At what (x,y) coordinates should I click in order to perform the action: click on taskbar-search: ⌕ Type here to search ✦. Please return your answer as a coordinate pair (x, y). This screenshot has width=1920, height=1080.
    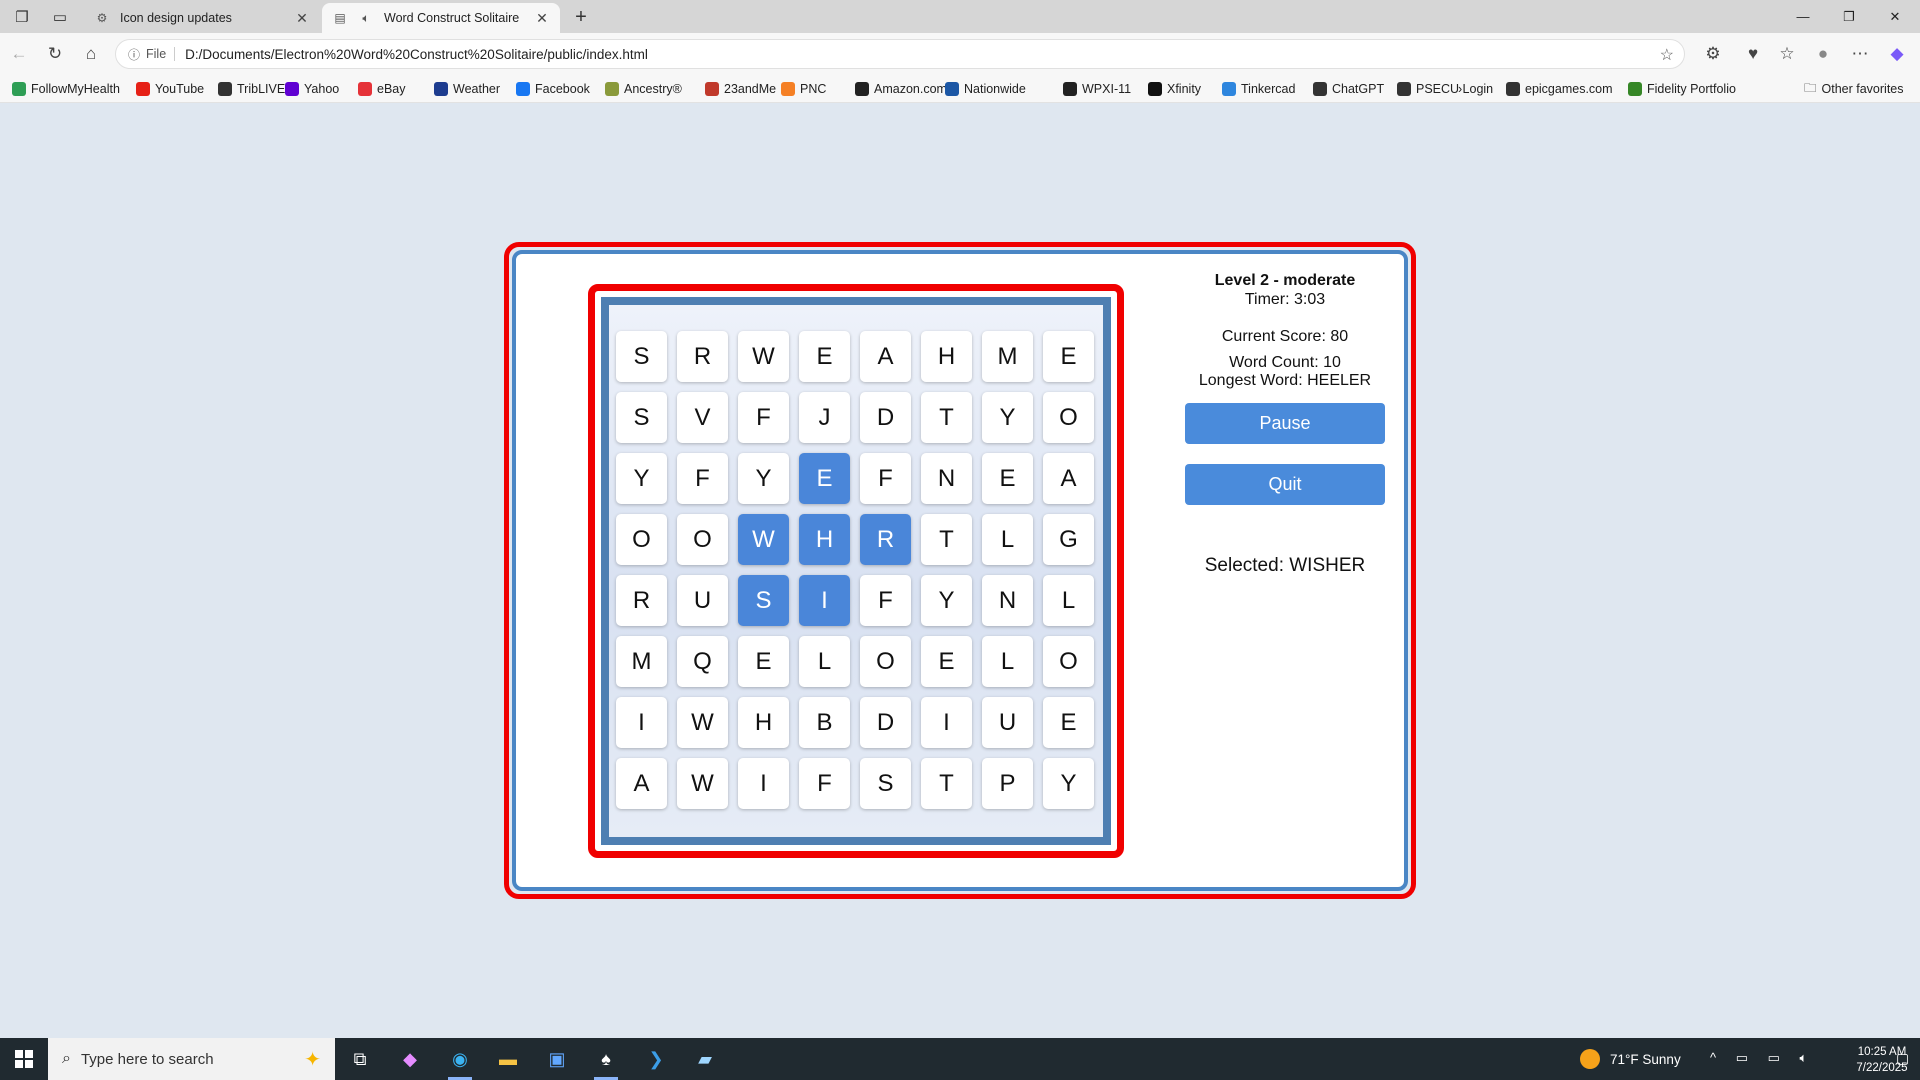
    Looking at the image, I should click on (191, 1059).